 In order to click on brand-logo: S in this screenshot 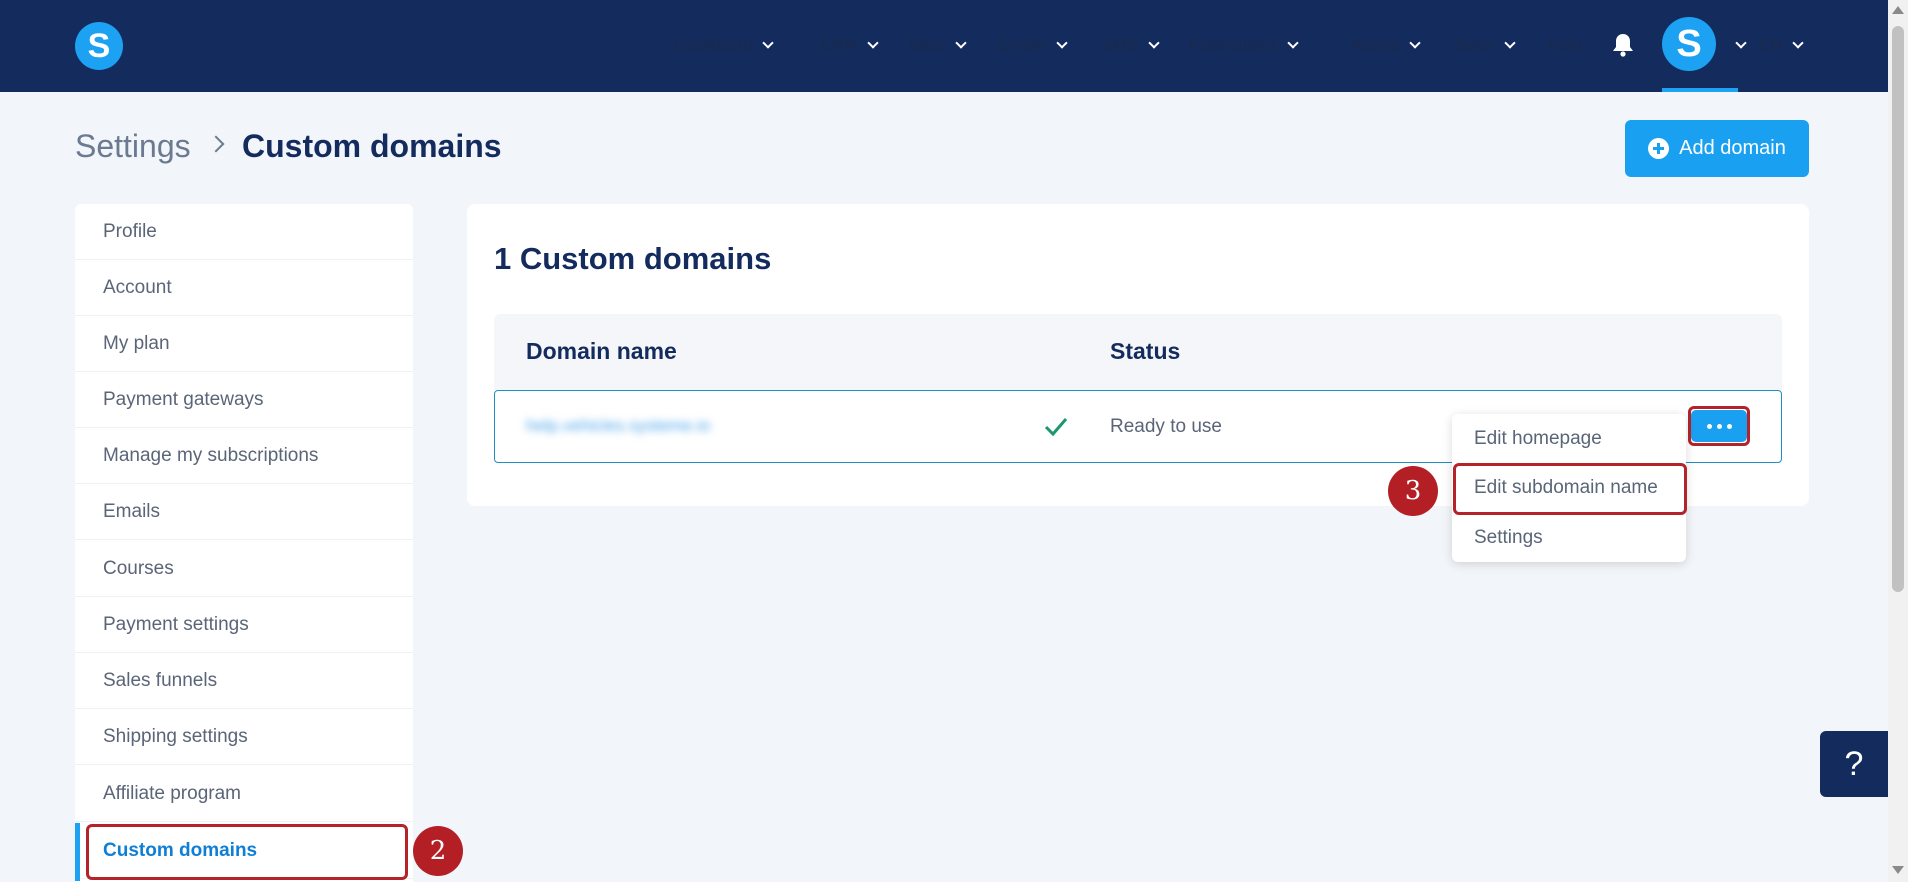, I will do `click(99, 46)`.